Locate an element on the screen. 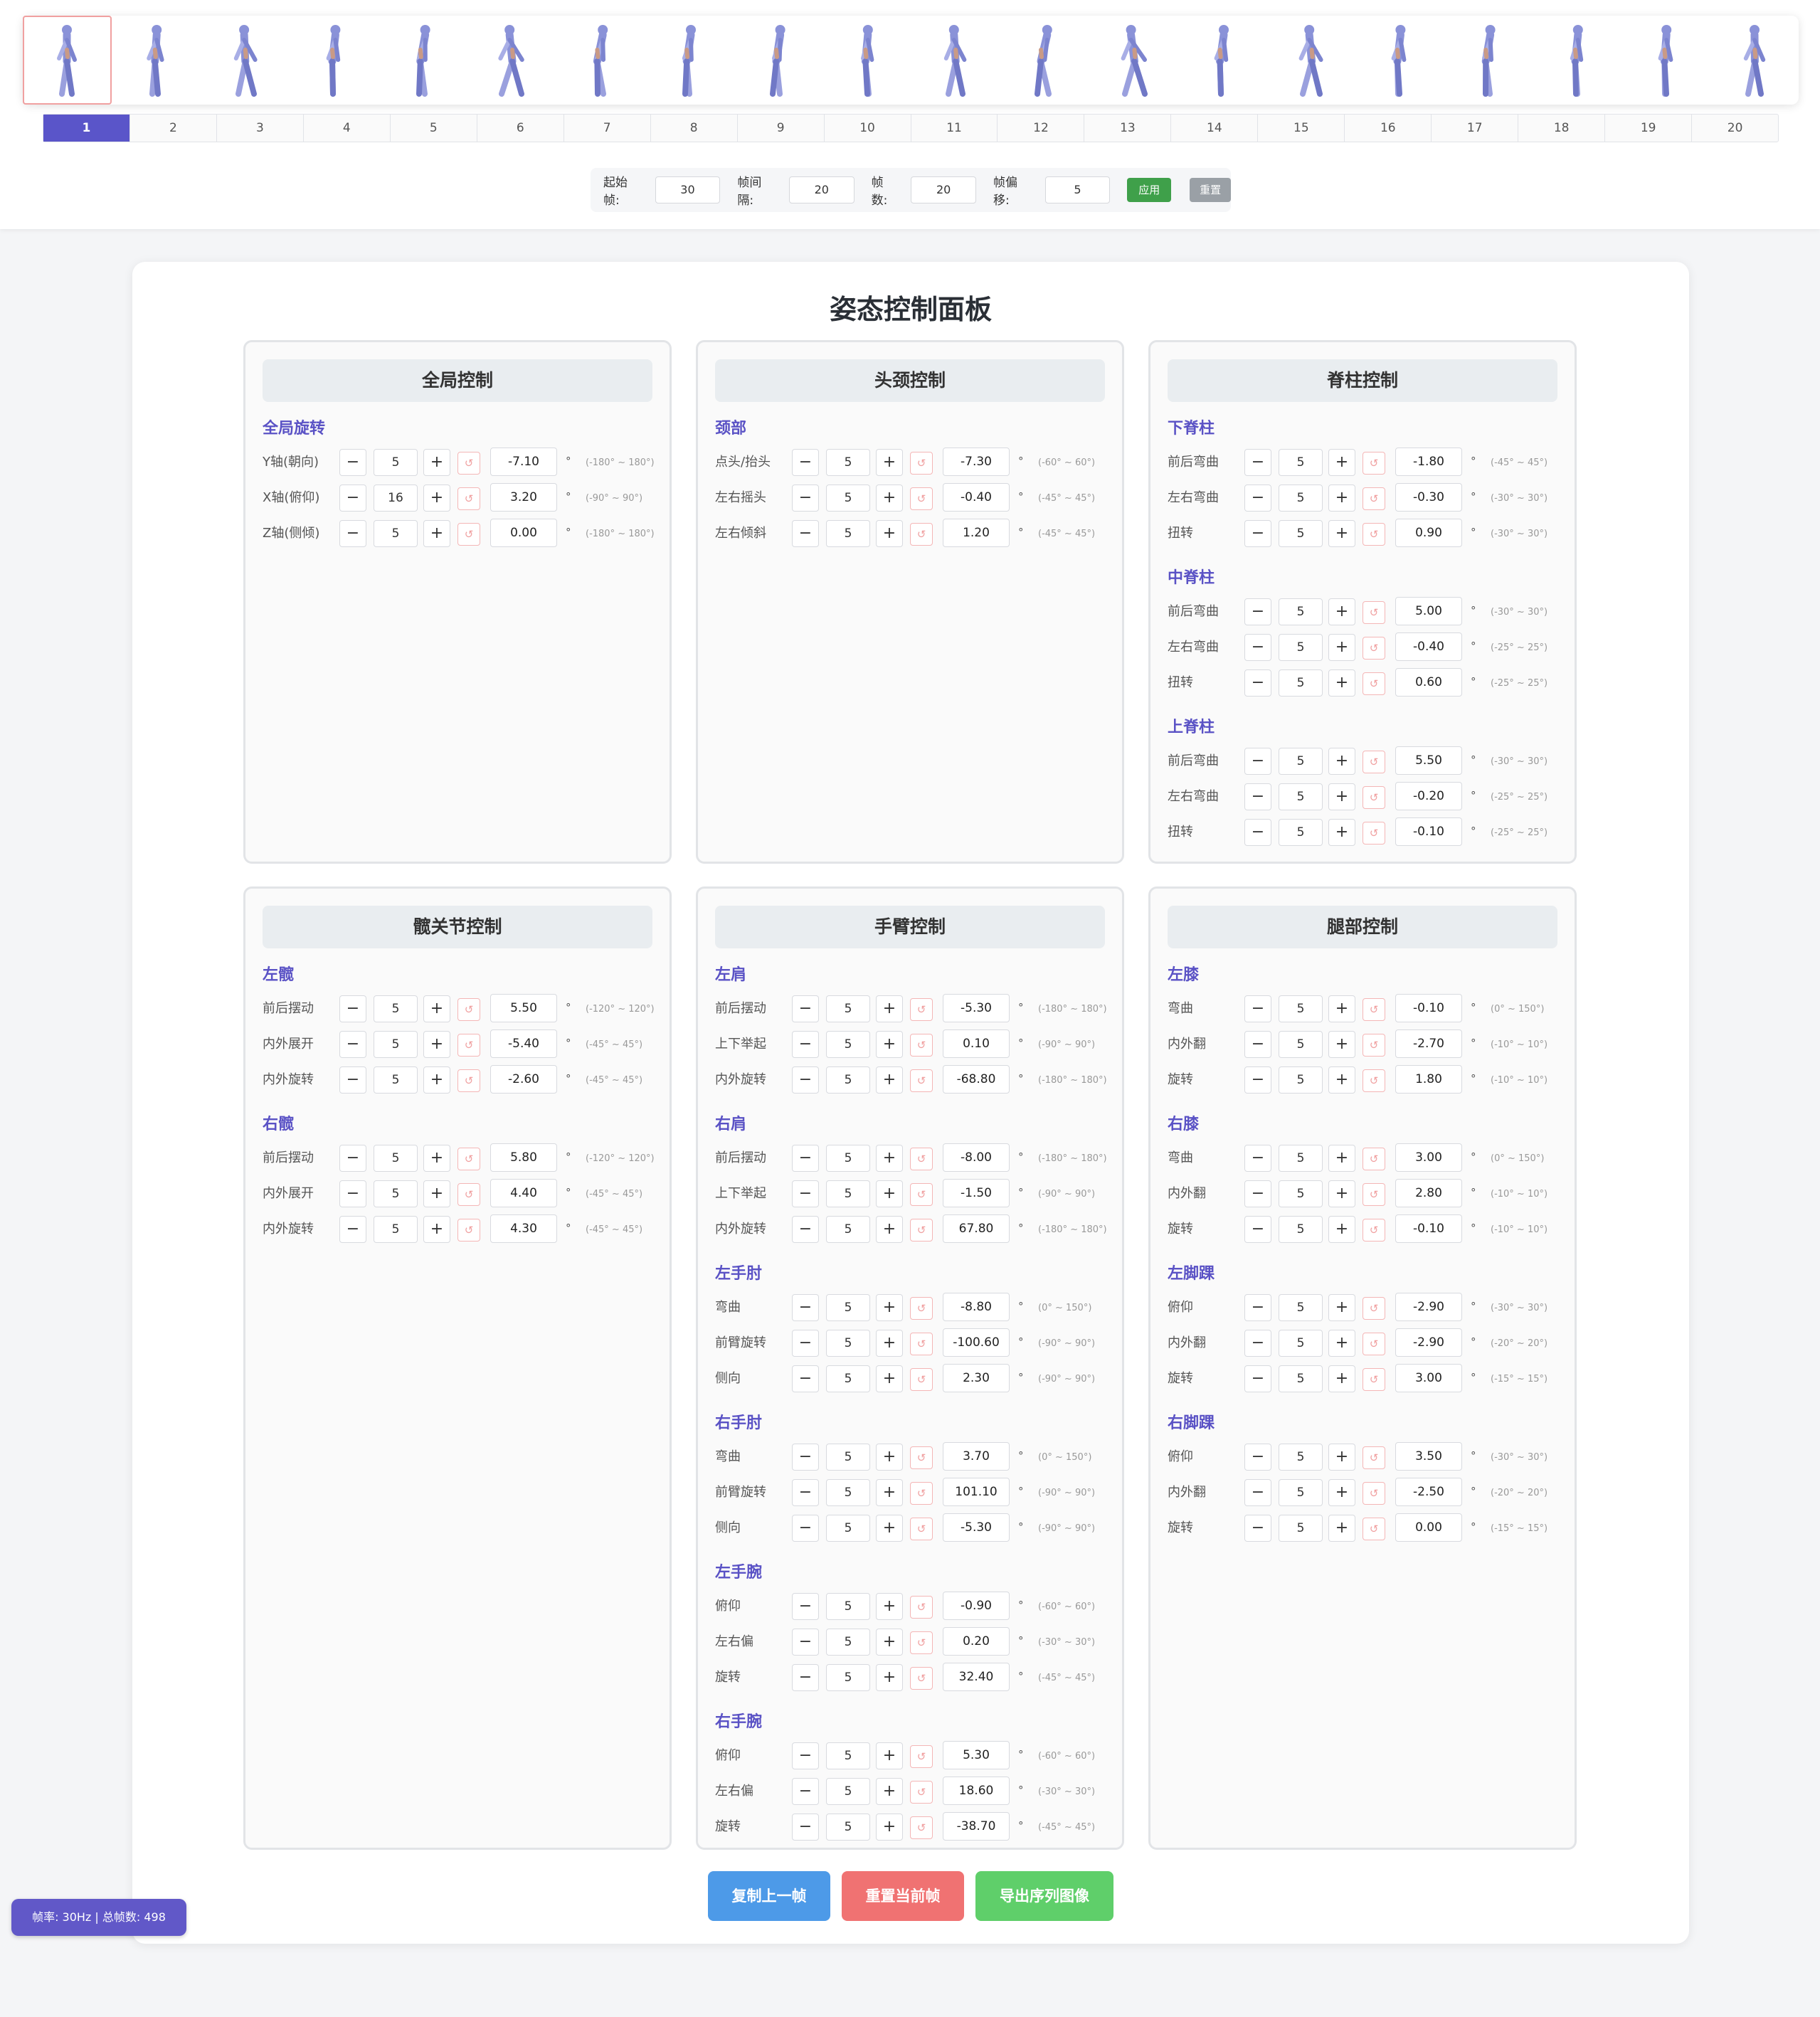 Image resolution: width=1820 pixels, height=2017 pixels. angle-value-input: -100.60 is located at coordinates (976, 1342).